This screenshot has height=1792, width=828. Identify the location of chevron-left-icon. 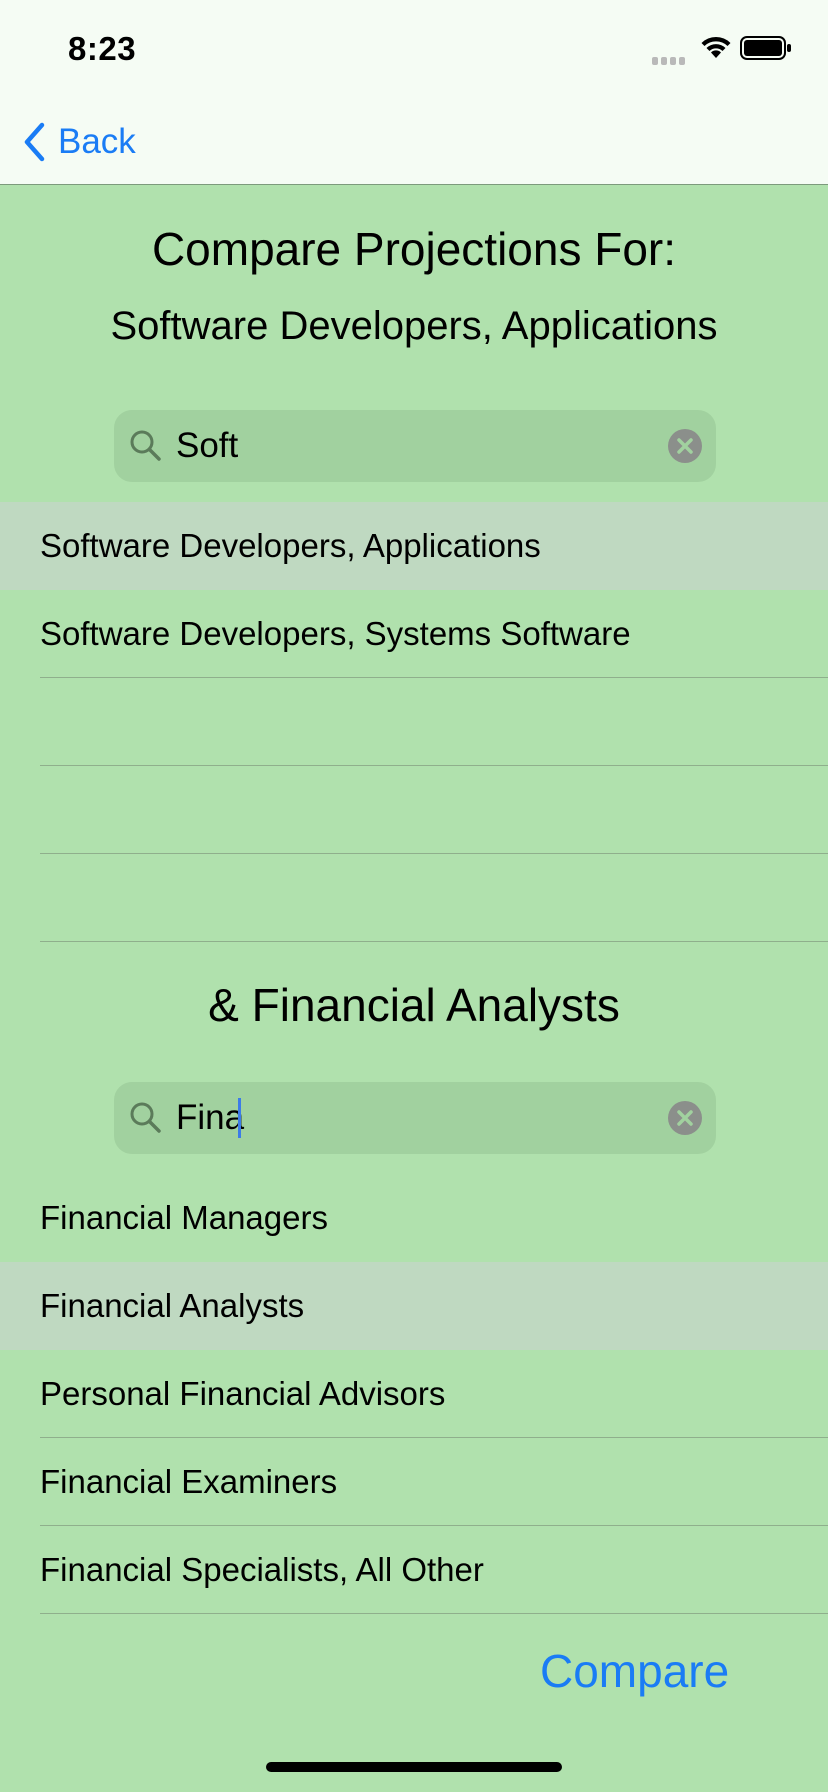
(34, 142).